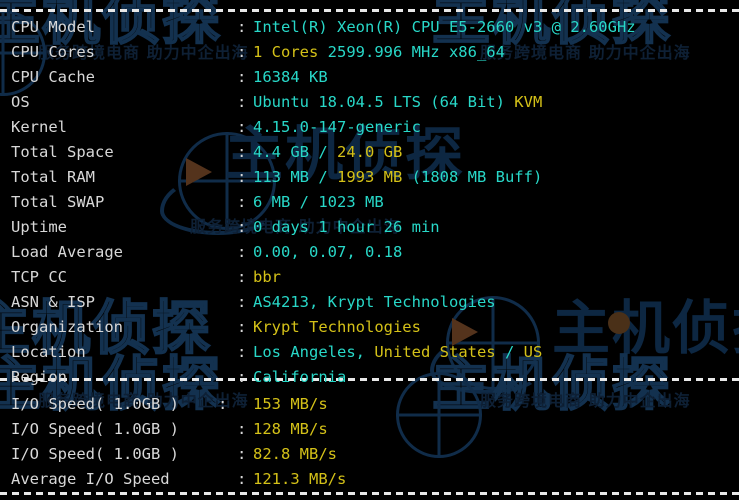  Describe the element at coordinates (619, 323) in the screenshot. I see `watermark-dot-icon` at that location.